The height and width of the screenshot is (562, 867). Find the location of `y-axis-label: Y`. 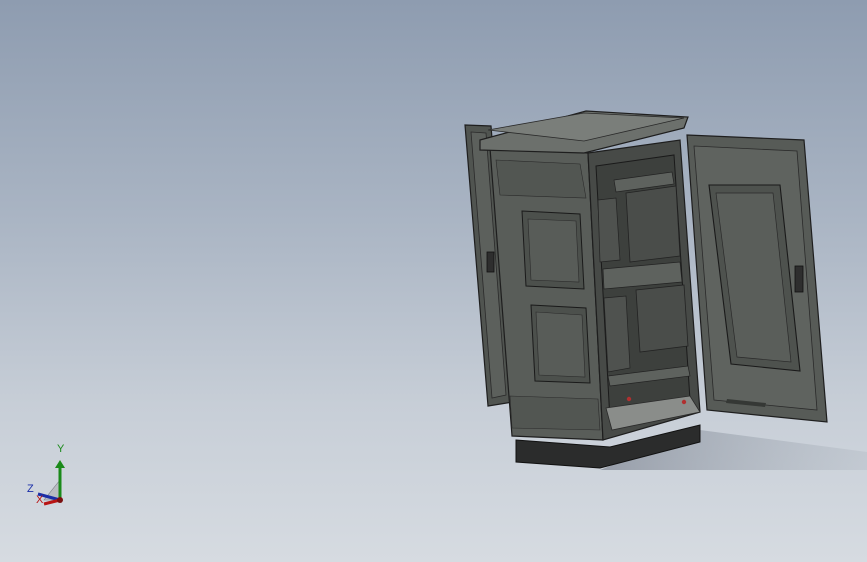

y-axis-label: Y is located at coordinates (61, 449).